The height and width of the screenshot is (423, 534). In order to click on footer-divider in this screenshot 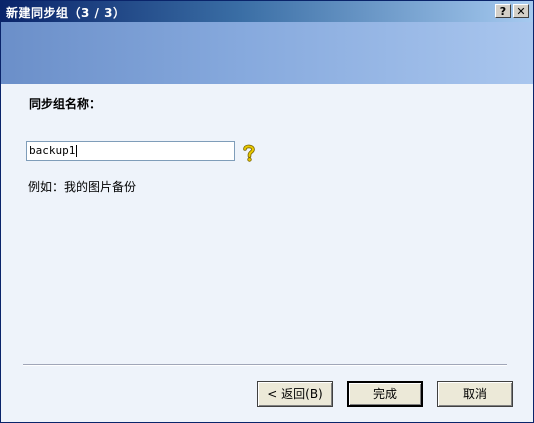, I will do `click(265, 365)`.